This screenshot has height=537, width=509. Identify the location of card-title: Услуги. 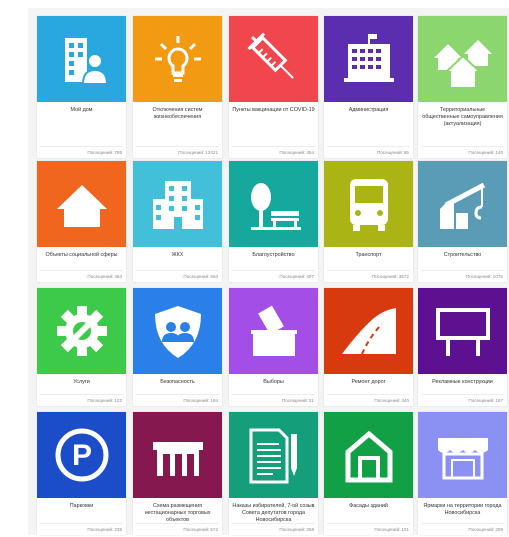
(81, 382).